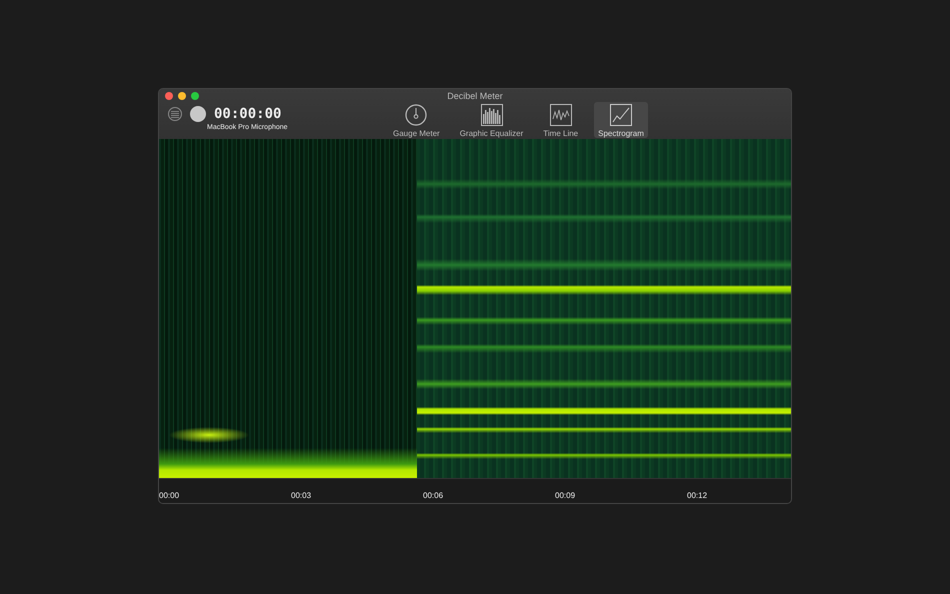 The height and width of the screenshot is (594, 950). I want to click on time-label: 00:09, so click(565, 495).